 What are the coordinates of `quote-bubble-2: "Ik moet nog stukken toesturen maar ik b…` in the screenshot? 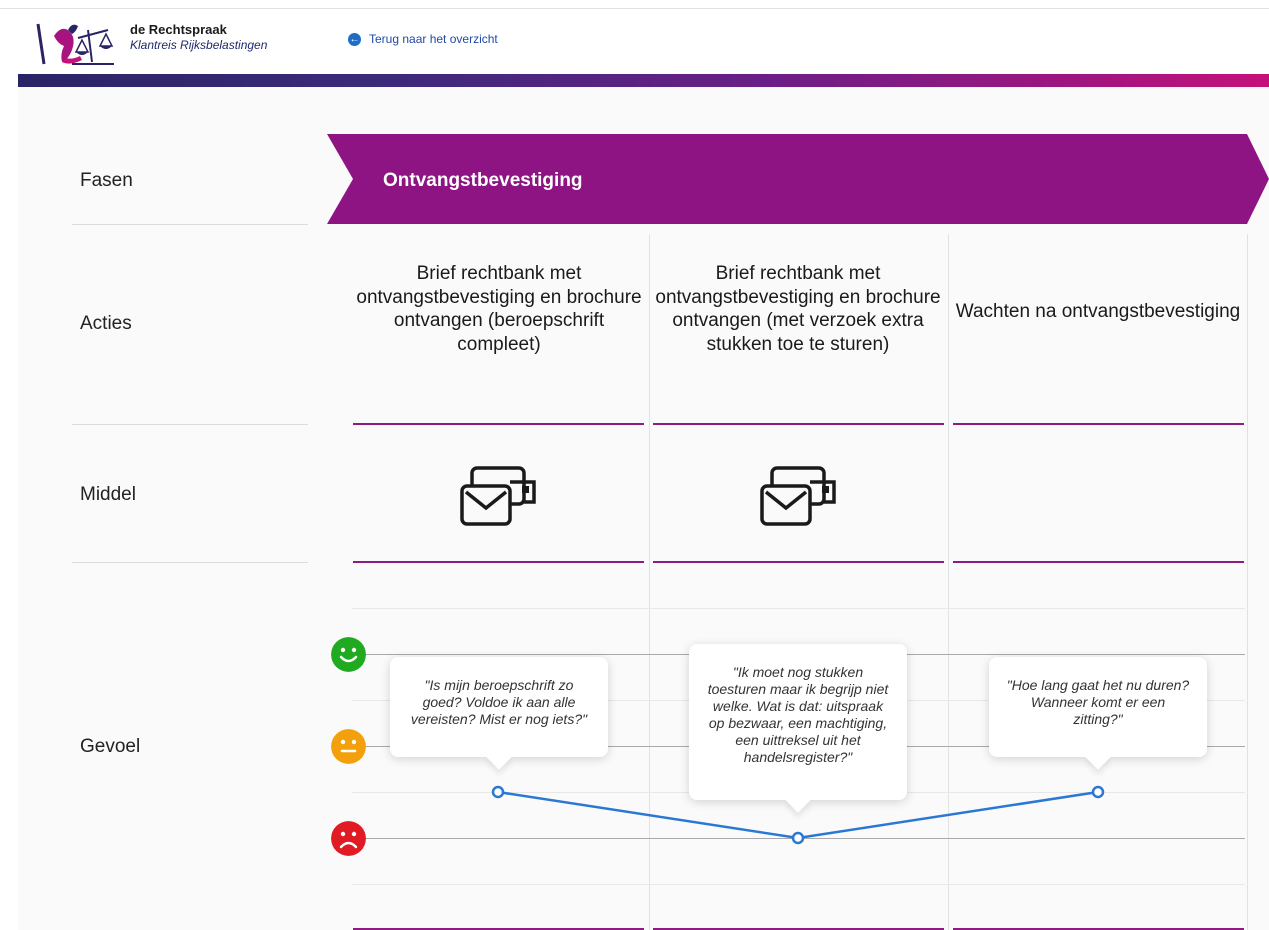 It's located at (798, 728).